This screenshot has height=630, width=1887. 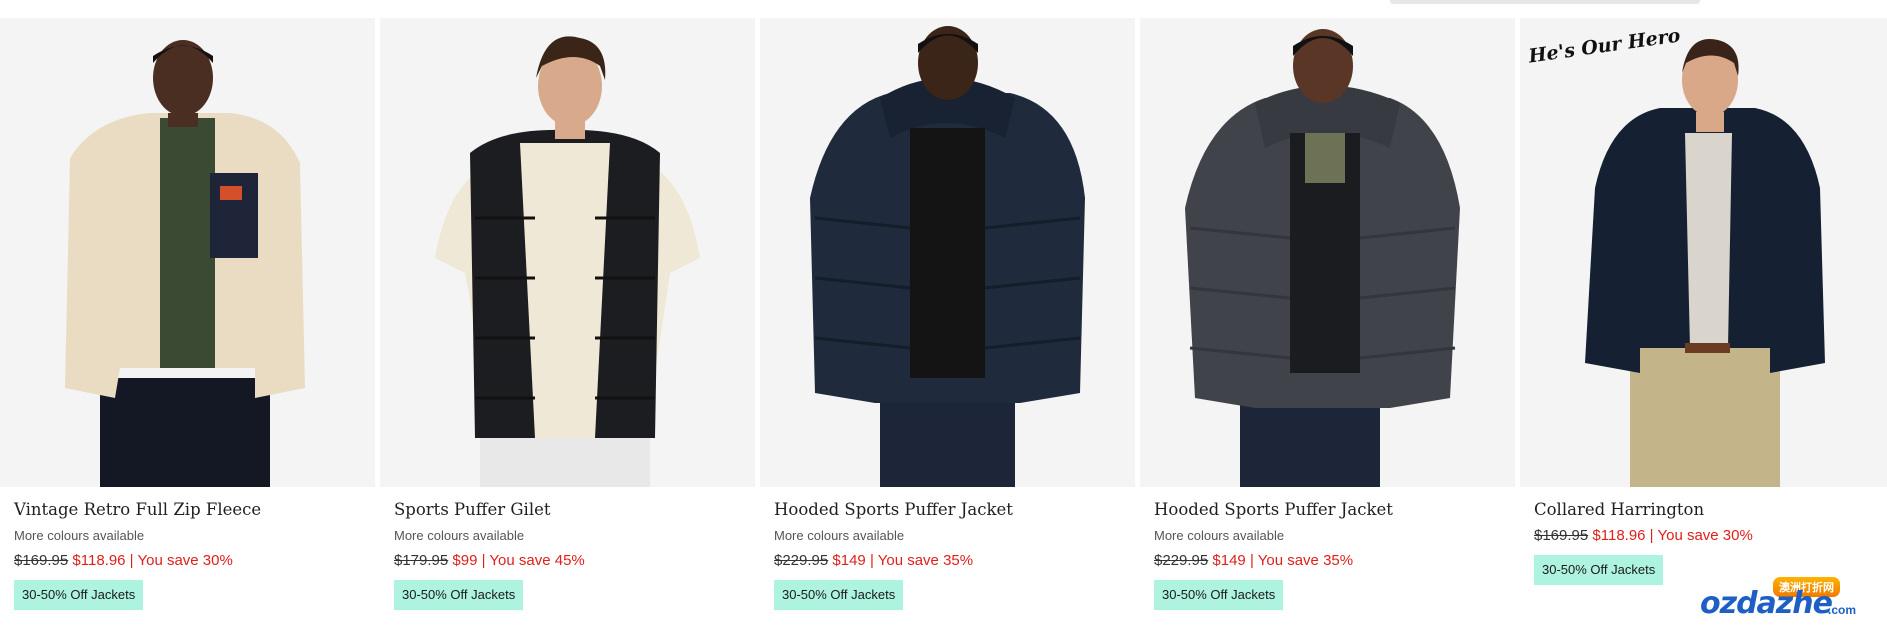 What do you see at coordinates (1766, 603) in the screenshot?
I see `watermark-main-text: ozdazhe` at bounding box center [1766, 603].